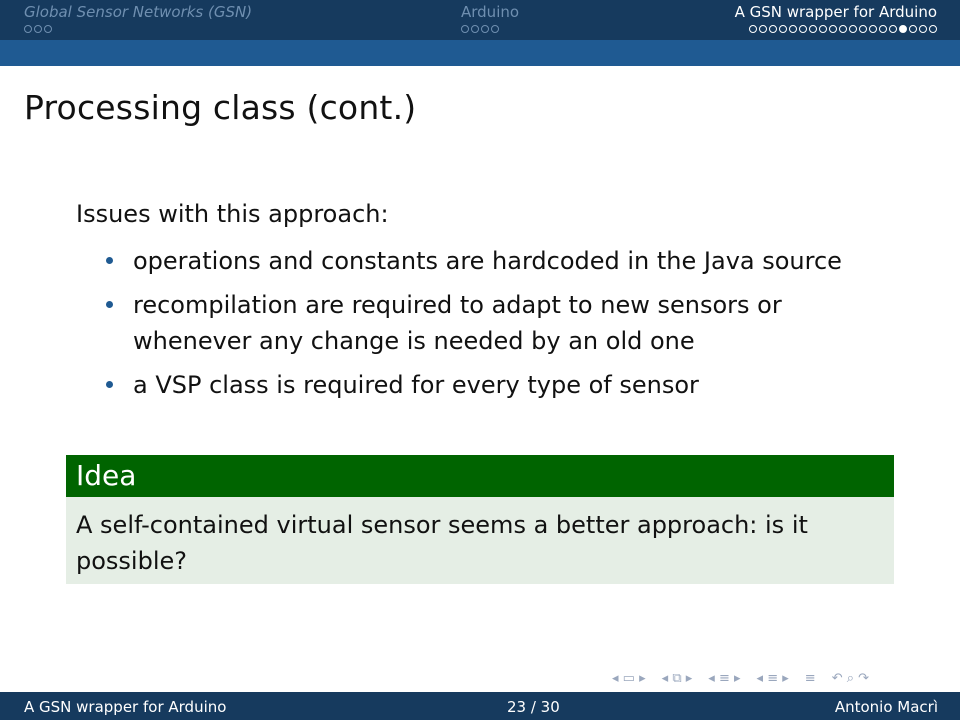 This screenshot has height=720, width=960. I want to click on section-nav-arduino: Arduino, so click(490, 18).